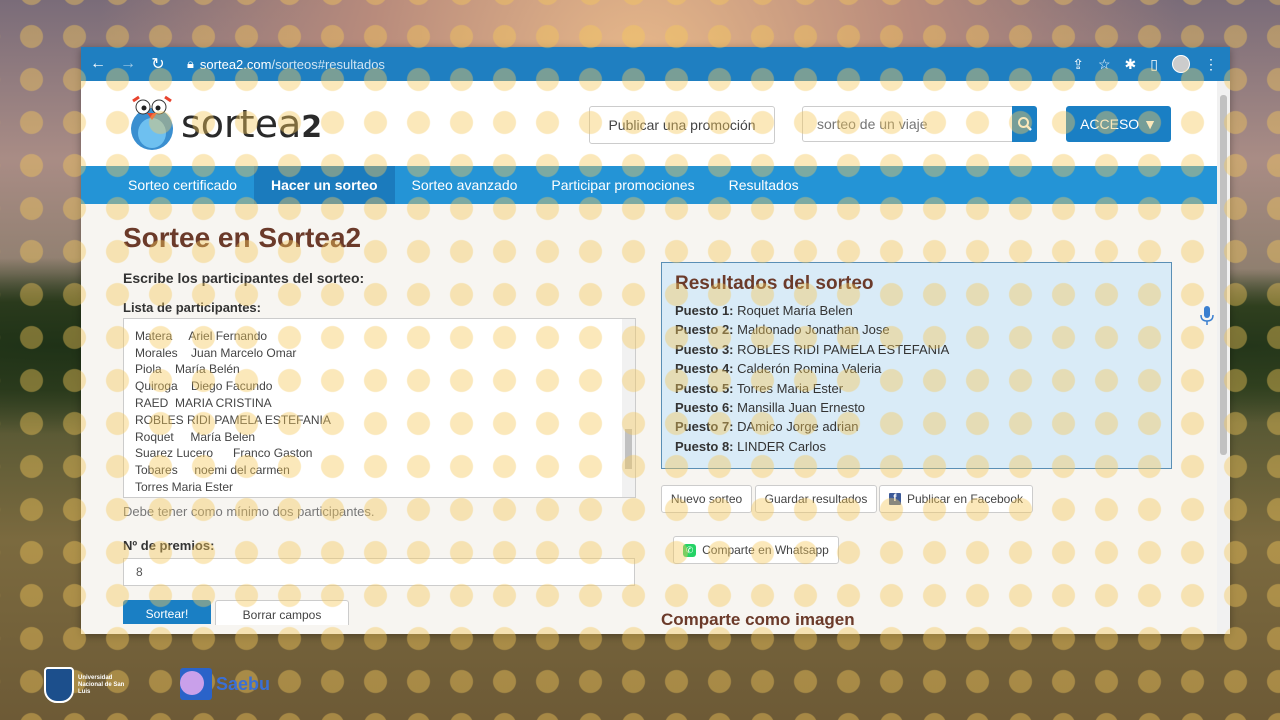 The height and width of the screenshot is (720, 1280). What do you see at coordinates (201, 335) in the screenshot?
I see `participant-line: Matera Ariel Fernando` at bounding box center [201, 335].